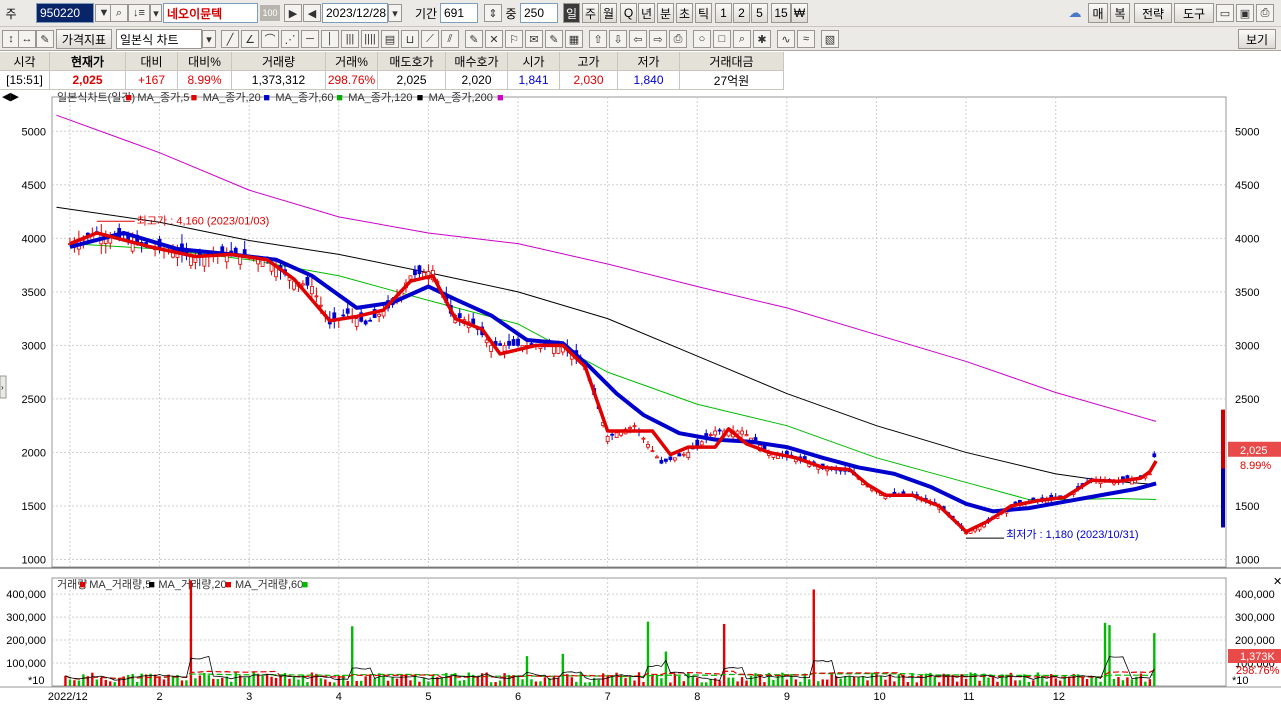  What do you see at coordinates (410, 39) in the screenshot?
I see `fibo-icon: ⊔` at bounding box center [410, 39].